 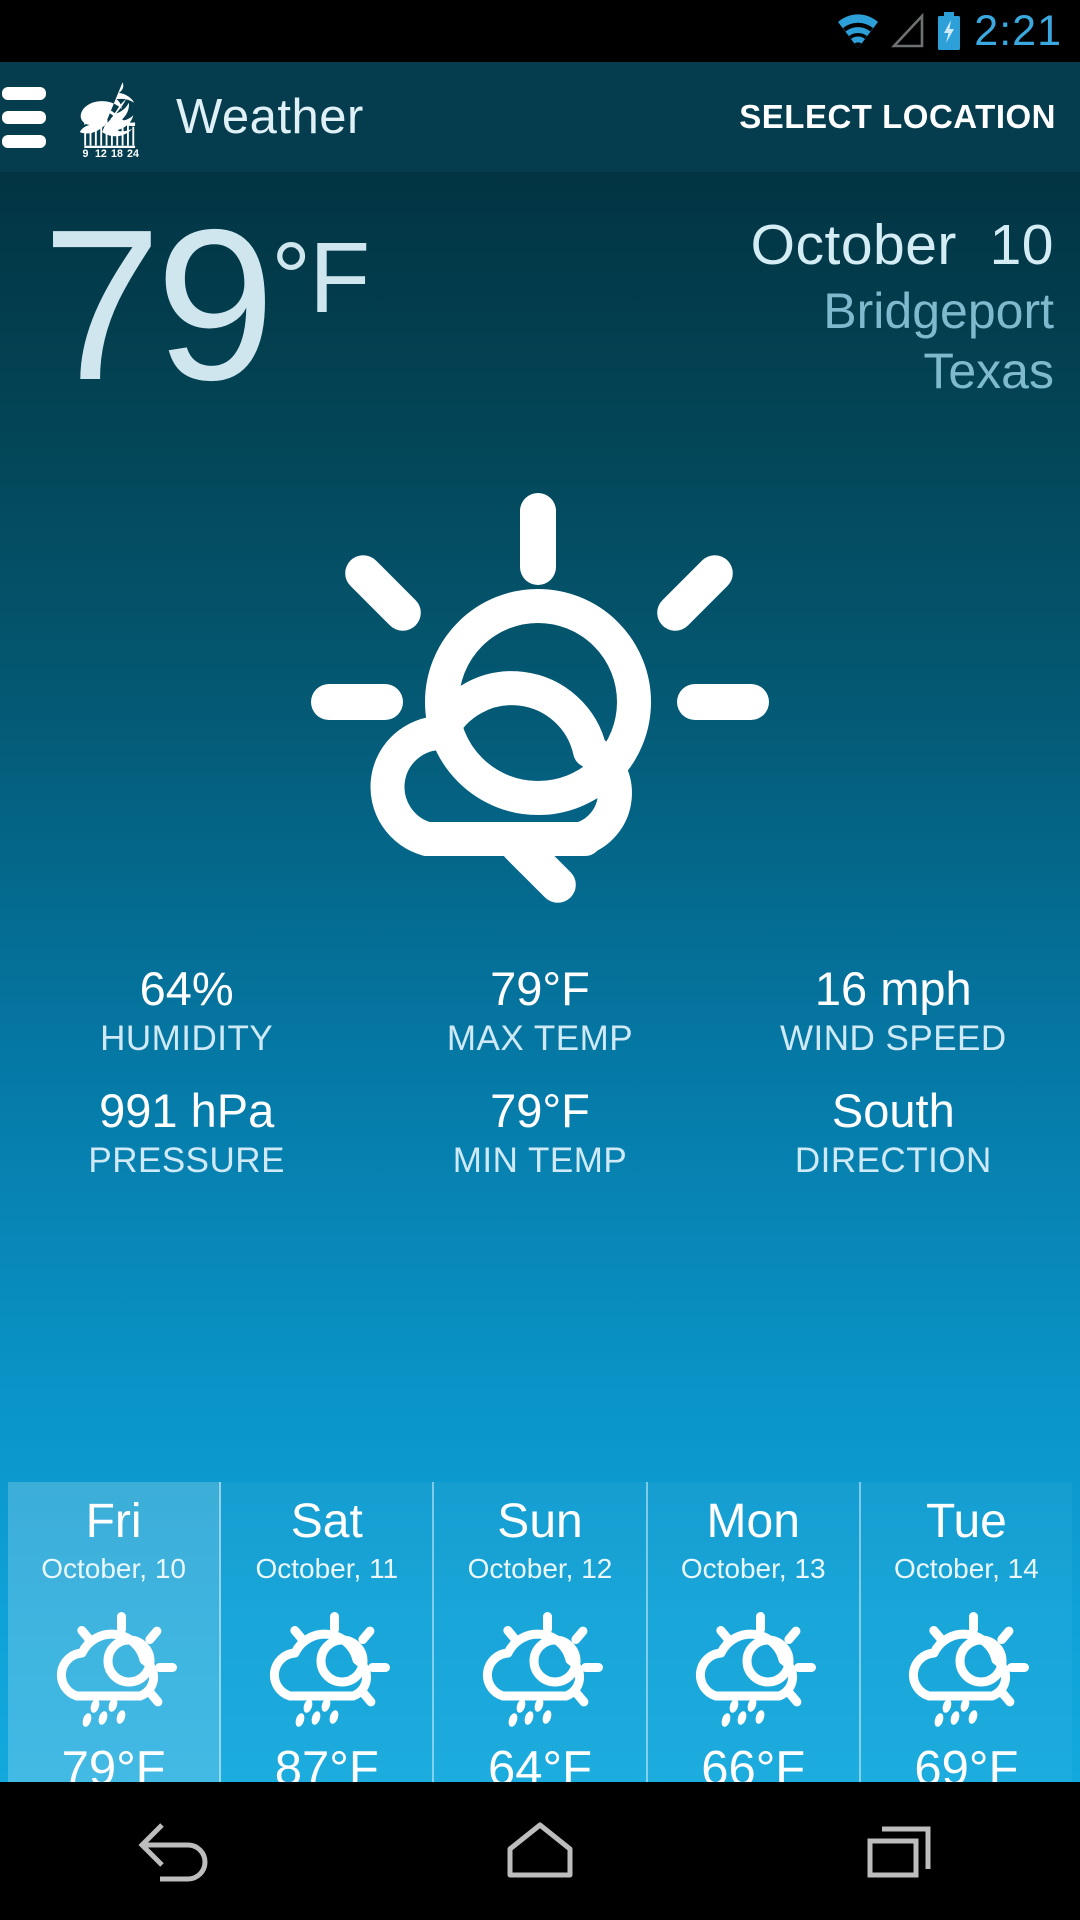 I want to click on date-location-block: October 10 Bridgeport Texas, so click(x=902, y=306).